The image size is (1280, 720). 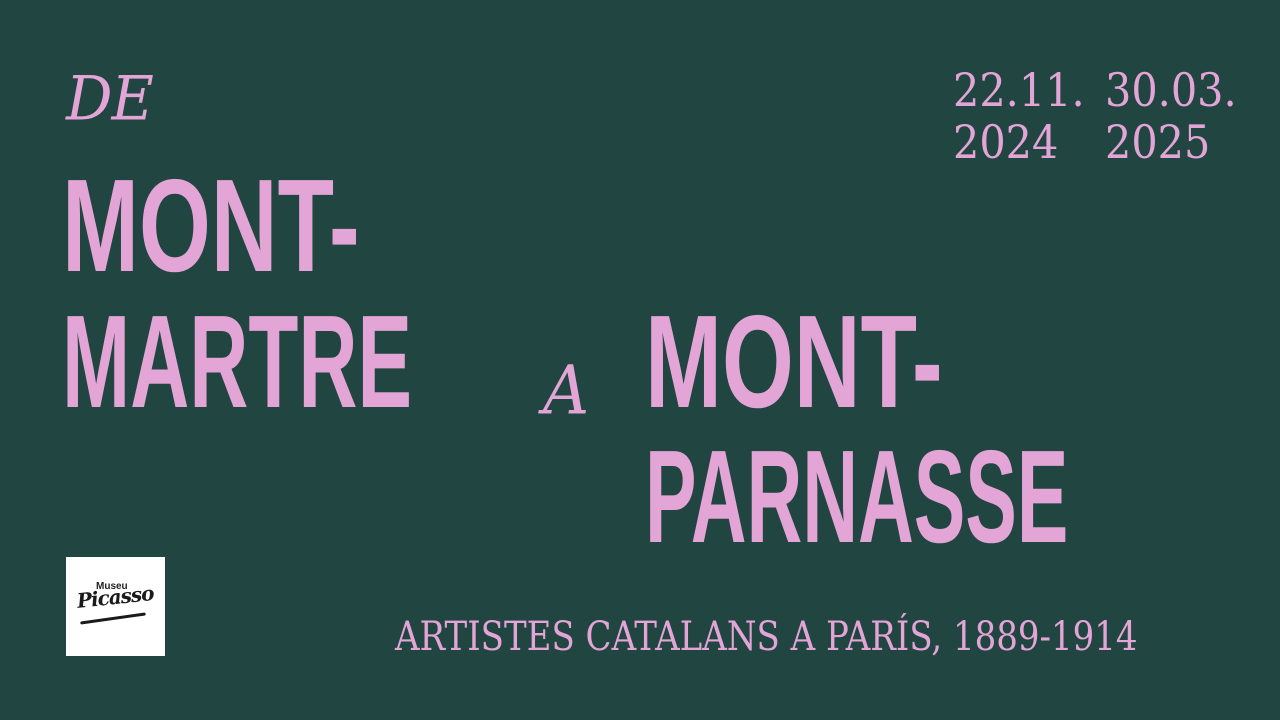 I want to click on logo-picasso-signature: Picasso, so click(x=115, y=596).